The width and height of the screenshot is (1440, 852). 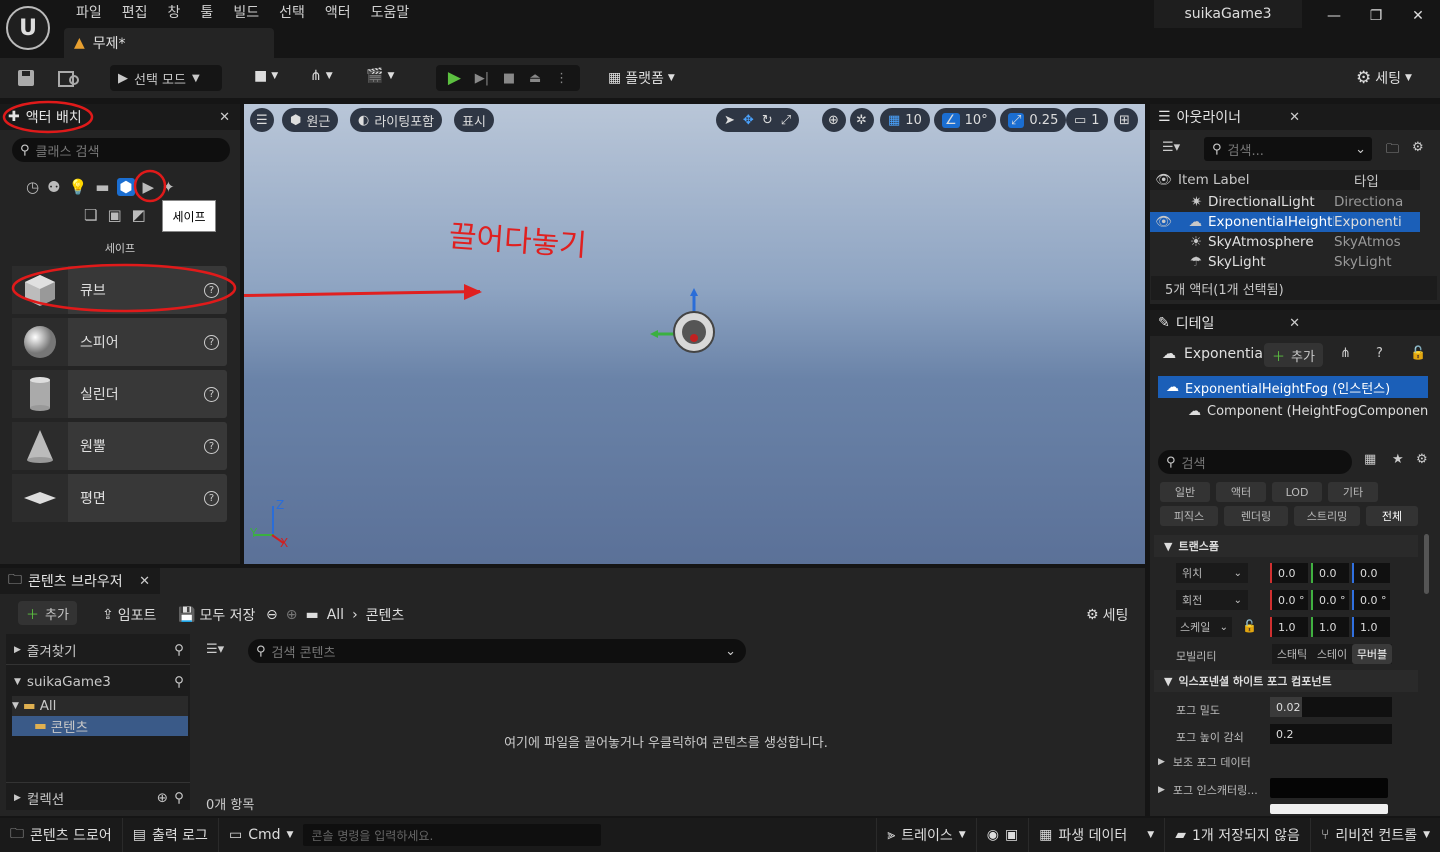 What do you see at coordinates (1285, 202) in the screenshot?
I see `outliner-row: ✷ DirectionalLight Directiona` at bounding box center [1285, 202].